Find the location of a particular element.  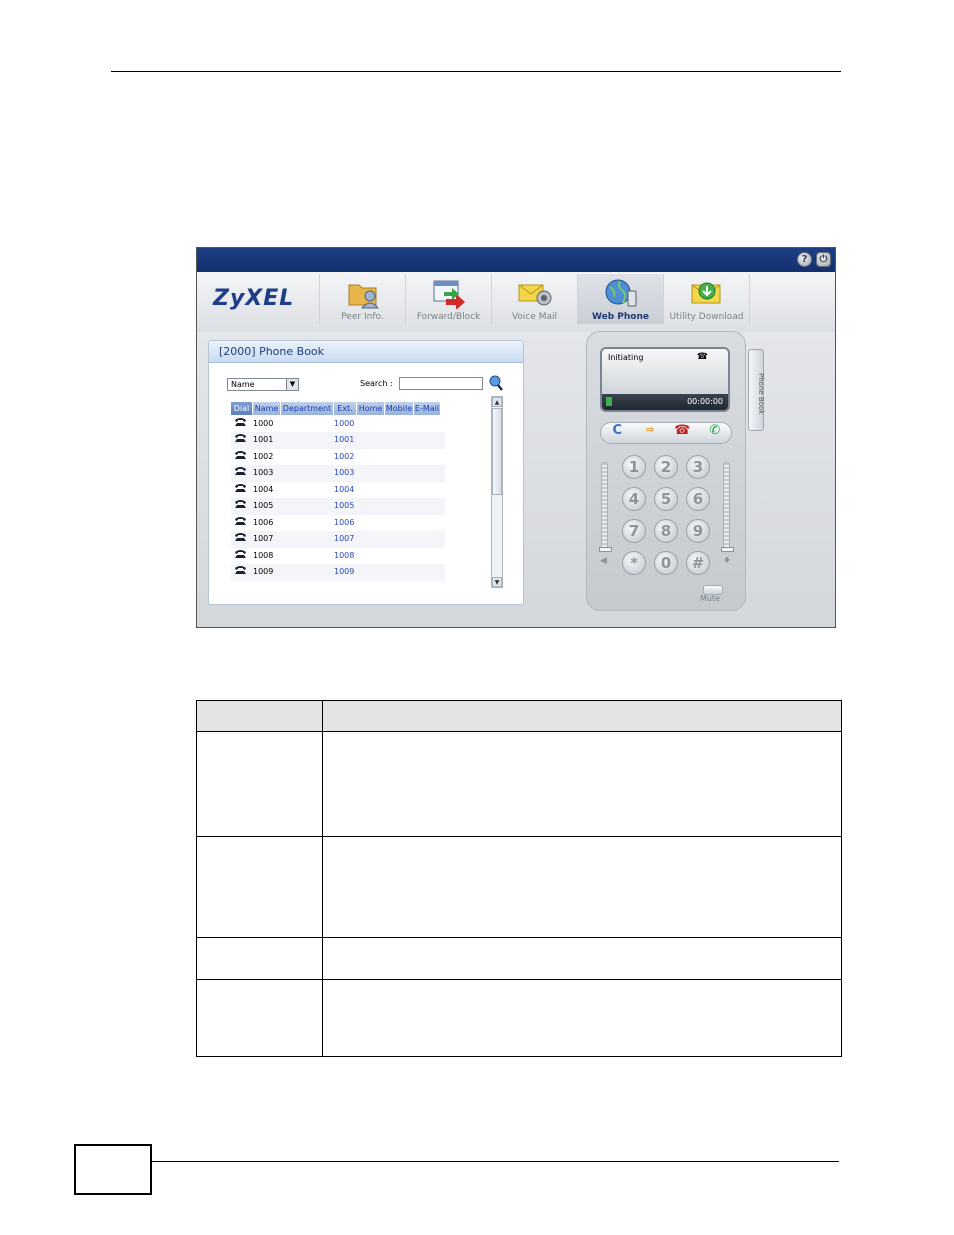

logout-icon: ⏻ is located at coordinates (823, 259).